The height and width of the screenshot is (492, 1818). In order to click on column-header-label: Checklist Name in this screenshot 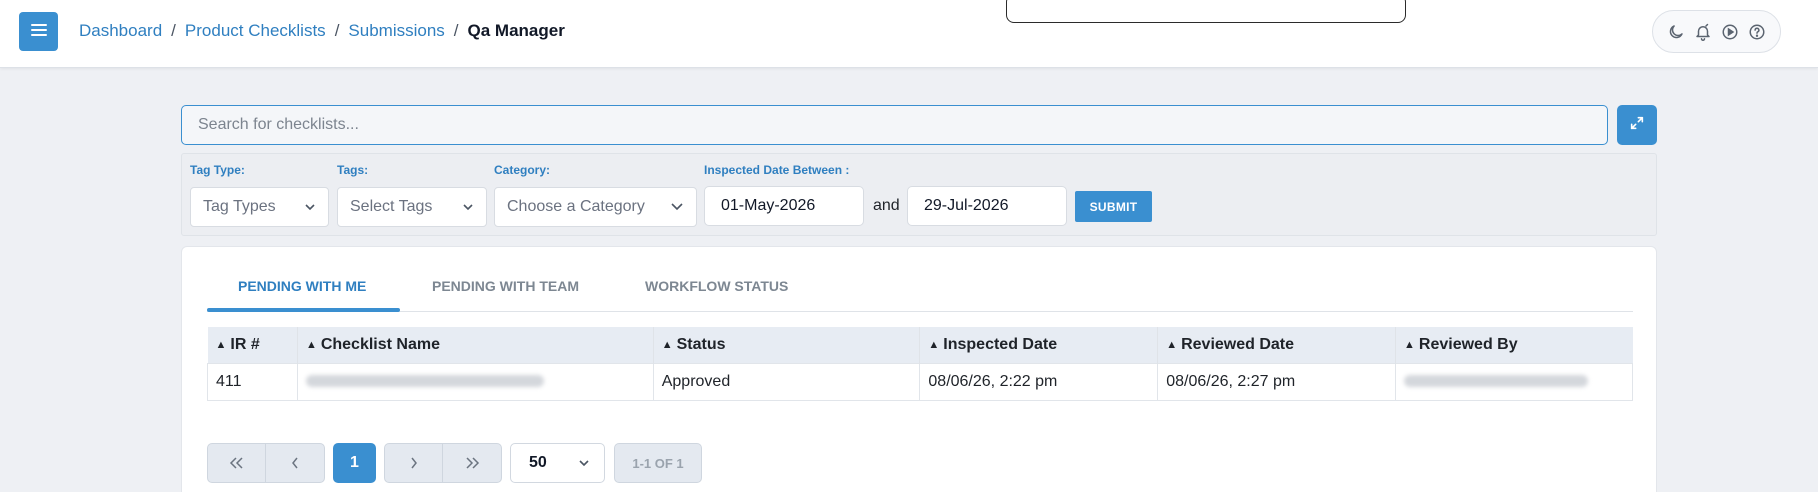, I will do `click(380, 344)`.